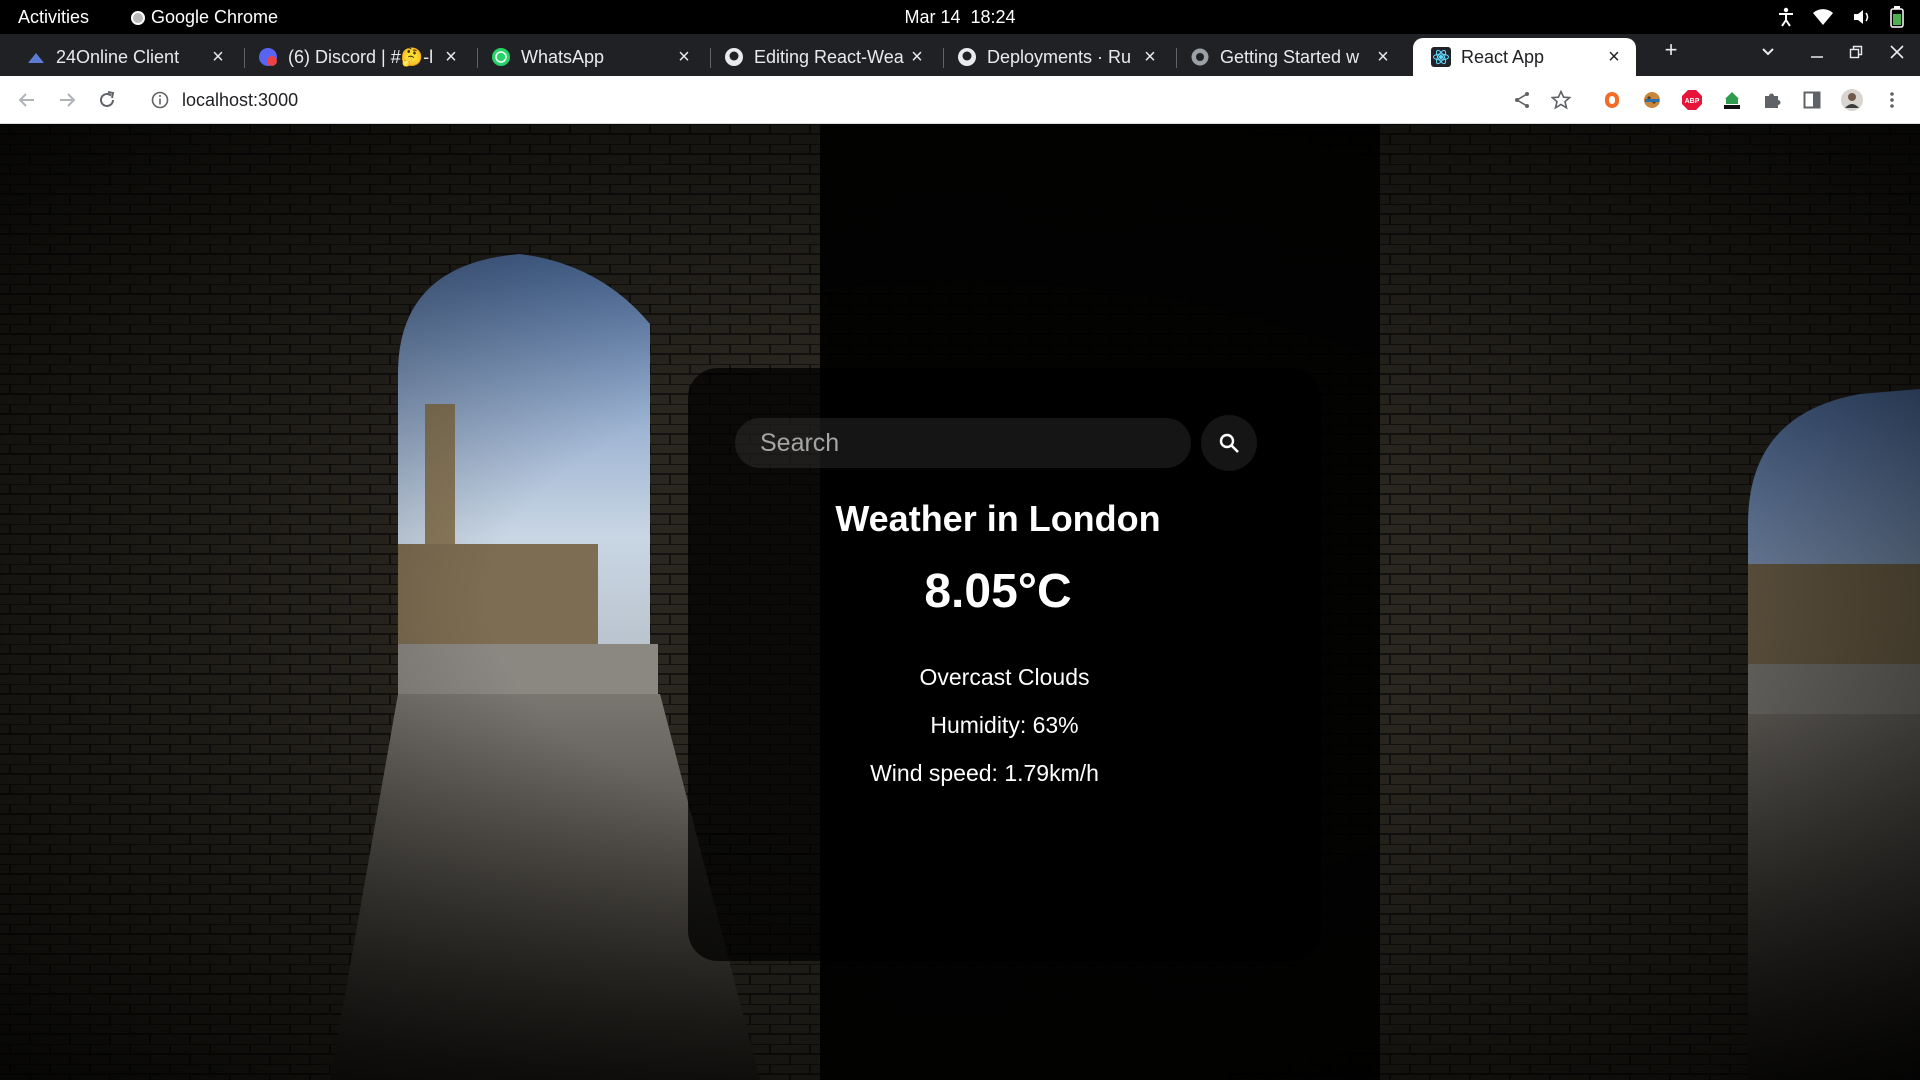 The width and height of the screenshot is (1920, 1080). I want to click on search-input, so click(963, 443).